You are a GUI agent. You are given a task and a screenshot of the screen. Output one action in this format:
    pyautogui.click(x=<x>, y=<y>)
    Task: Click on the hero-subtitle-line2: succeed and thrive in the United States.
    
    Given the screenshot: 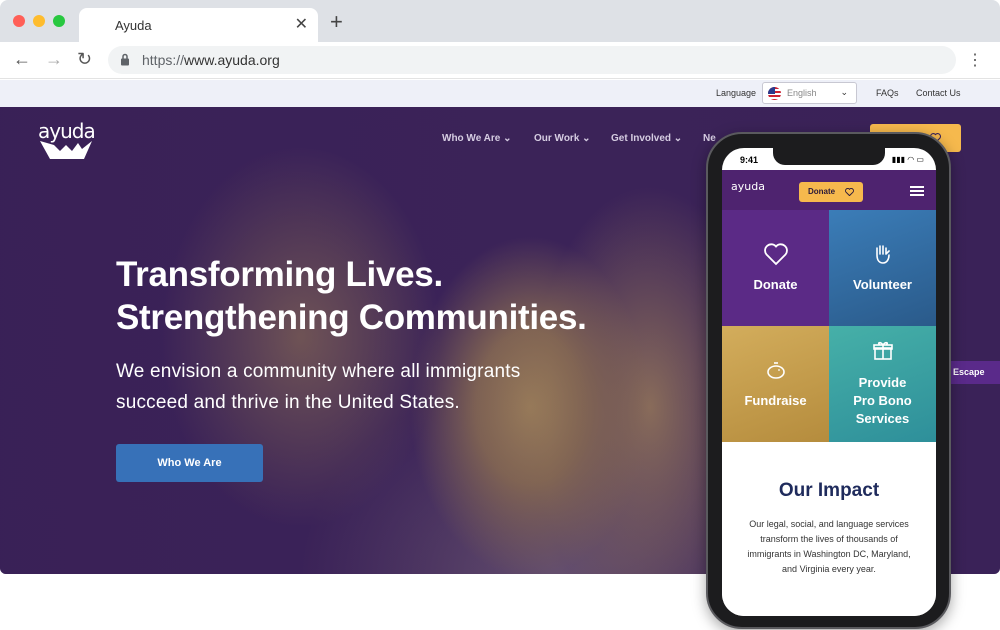 What is the action you would take?
    pyautogui.click(x=288, y=402)
    